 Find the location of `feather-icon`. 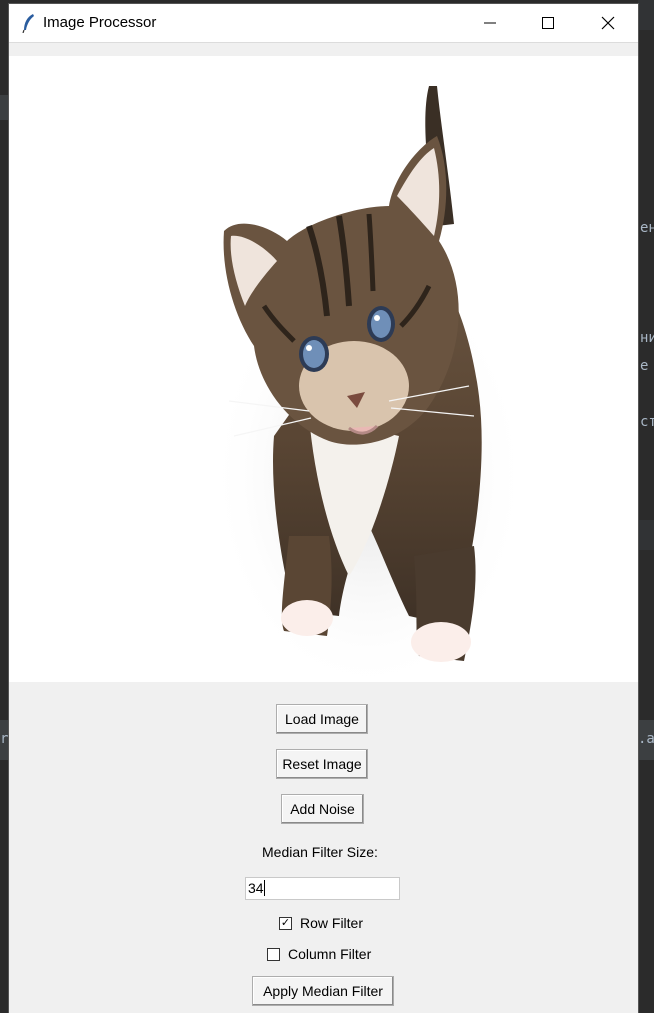

feather-icon is located at coordinates (29, 23).